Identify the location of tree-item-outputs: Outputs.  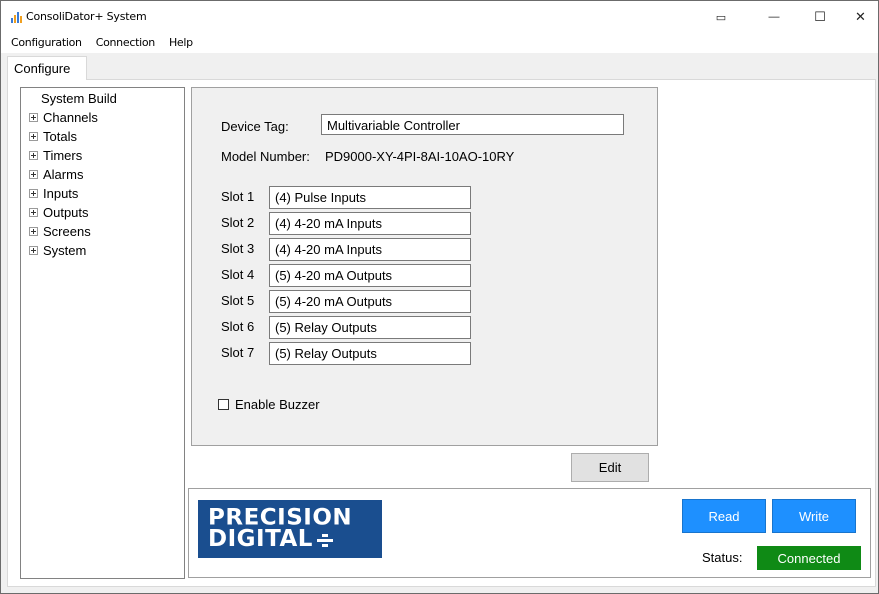
(59, 212).